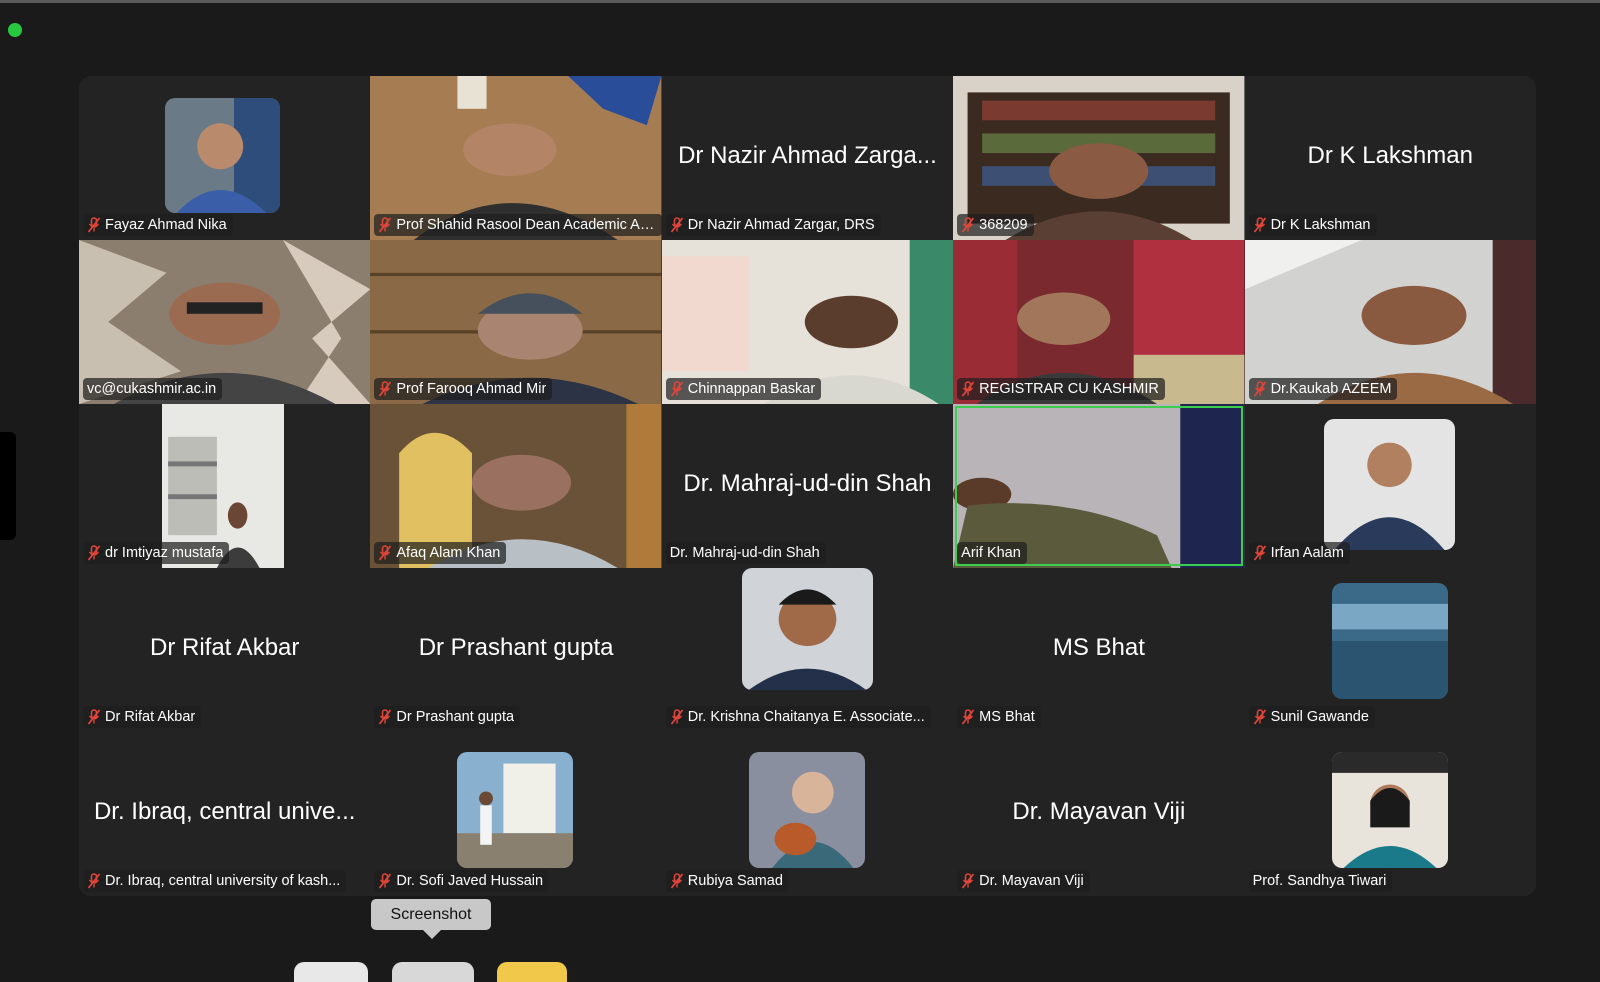  Describe the element at coordinates (745, 553) in the screenshot. I see `participant-name-label: Dr. Mahraj-ud-din Shah` at that location.